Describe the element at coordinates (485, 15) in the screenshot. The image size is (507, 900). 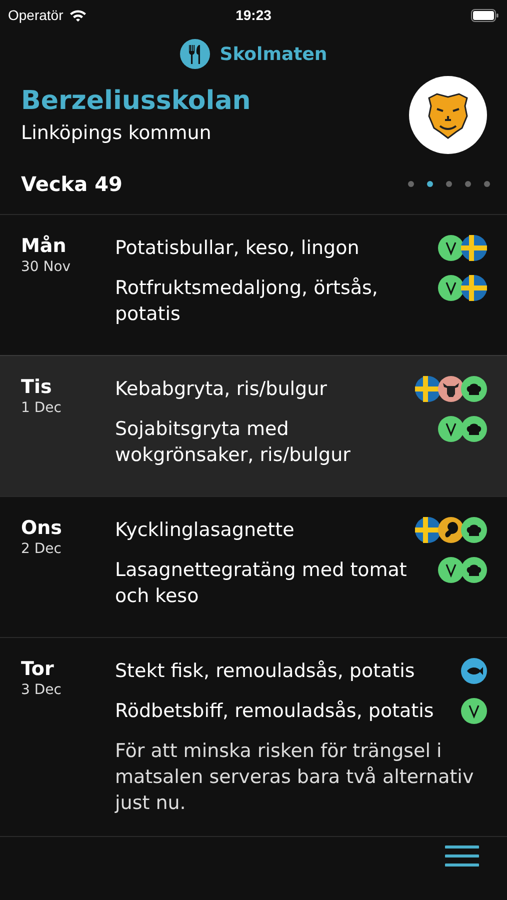
I see `battery-icon` at that location.